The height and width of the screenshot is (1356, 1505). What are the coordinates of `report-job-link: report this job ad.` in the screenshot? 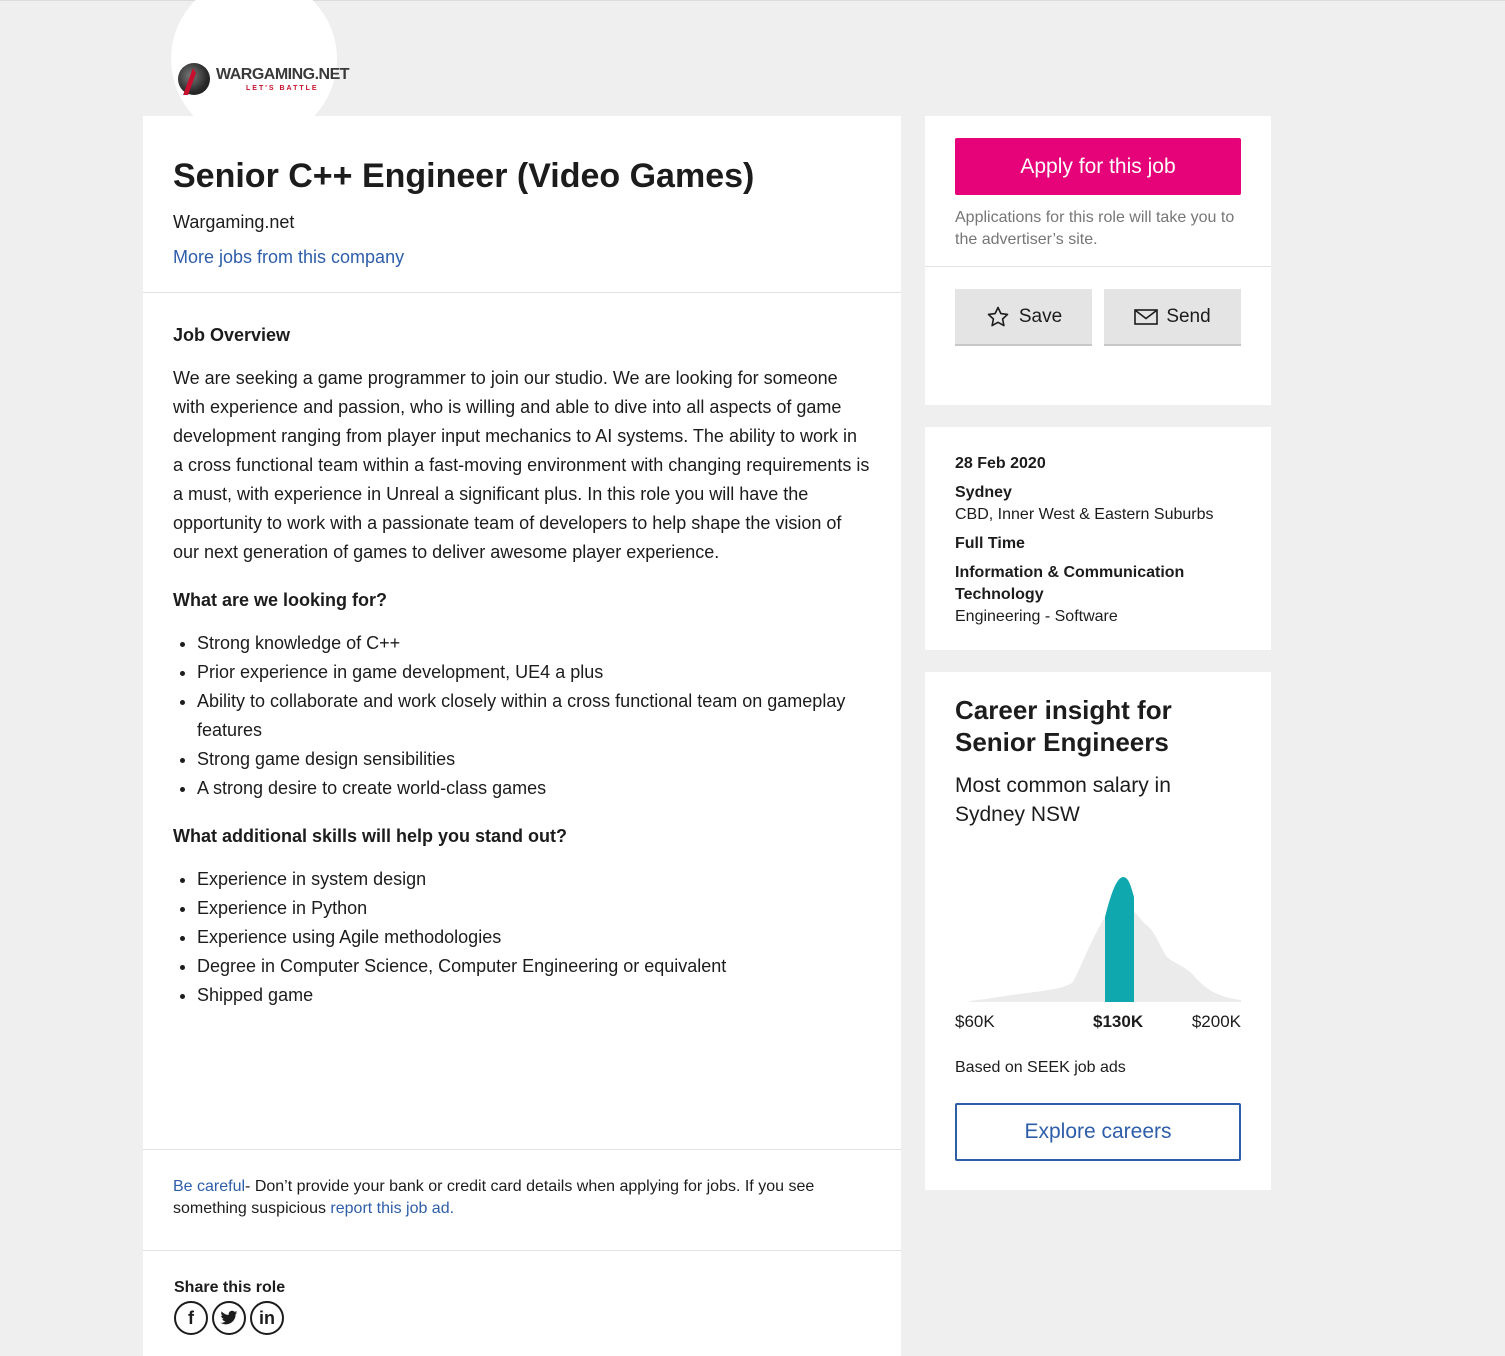 It's located at (392, 1208).